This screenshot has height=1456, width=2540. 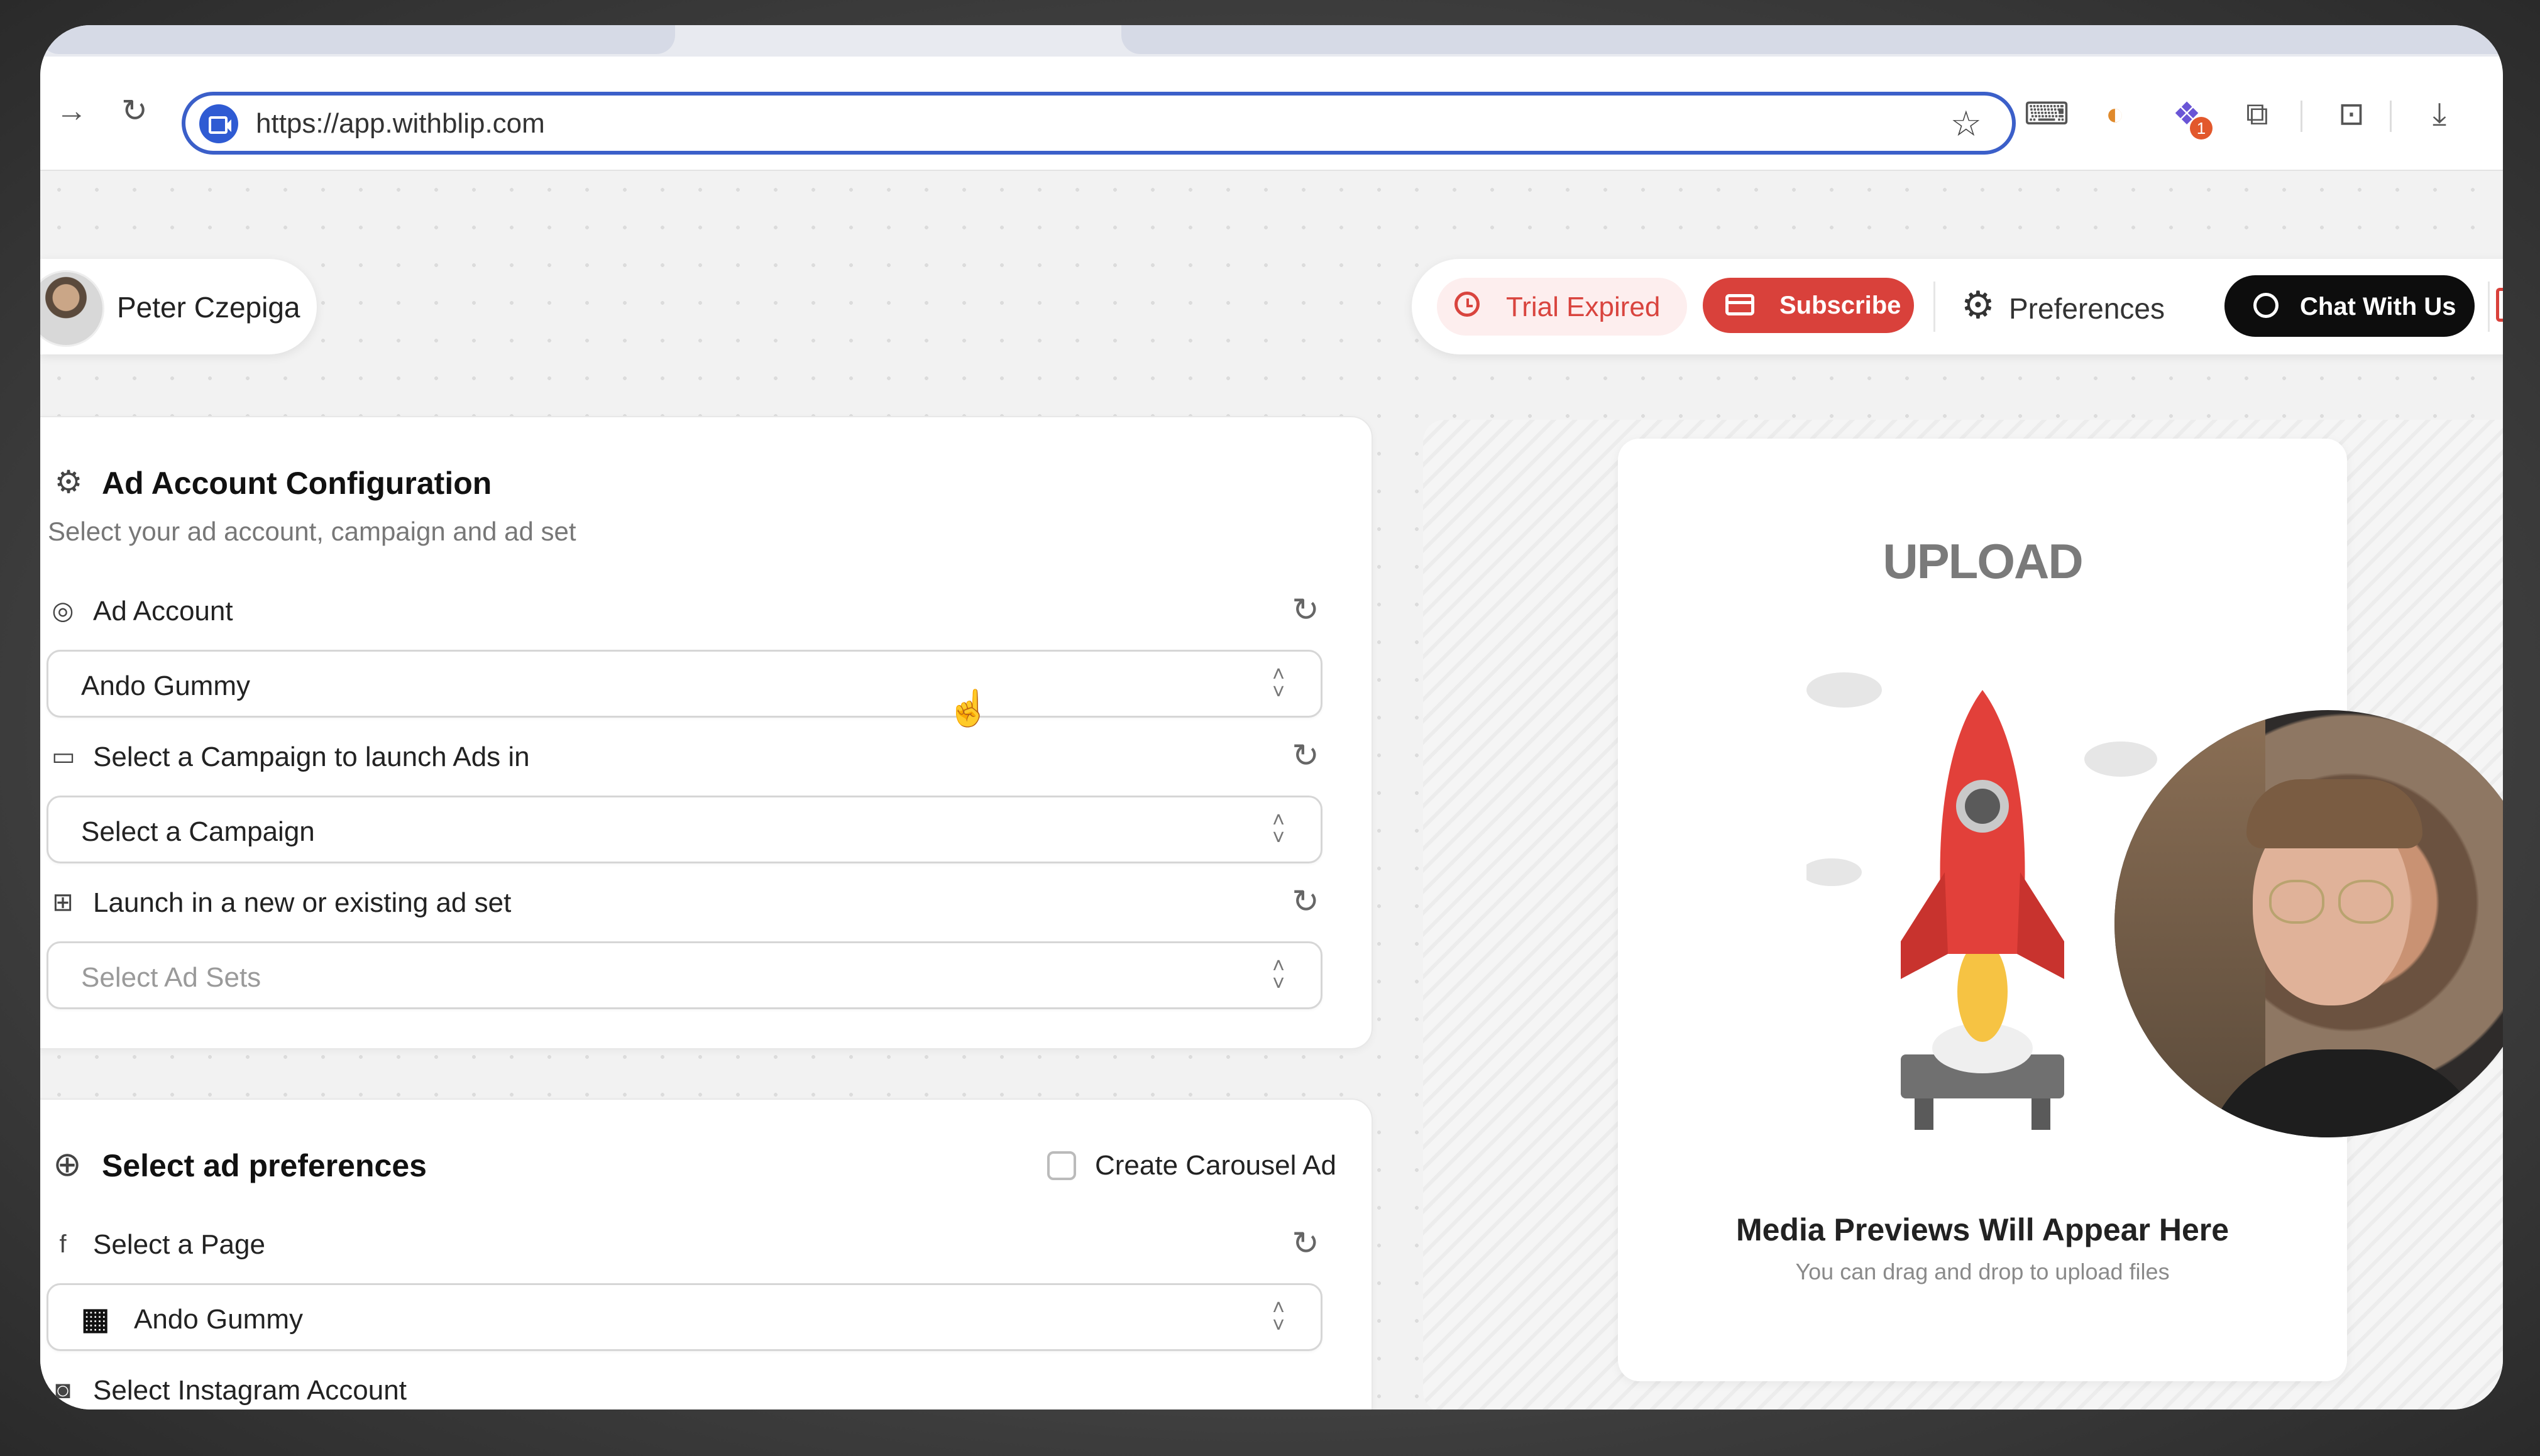 What do you see at coordinates (208, 307) in the screenshot?
I see `user-name: Peter Czepiga` at bounding box center [208, 307].